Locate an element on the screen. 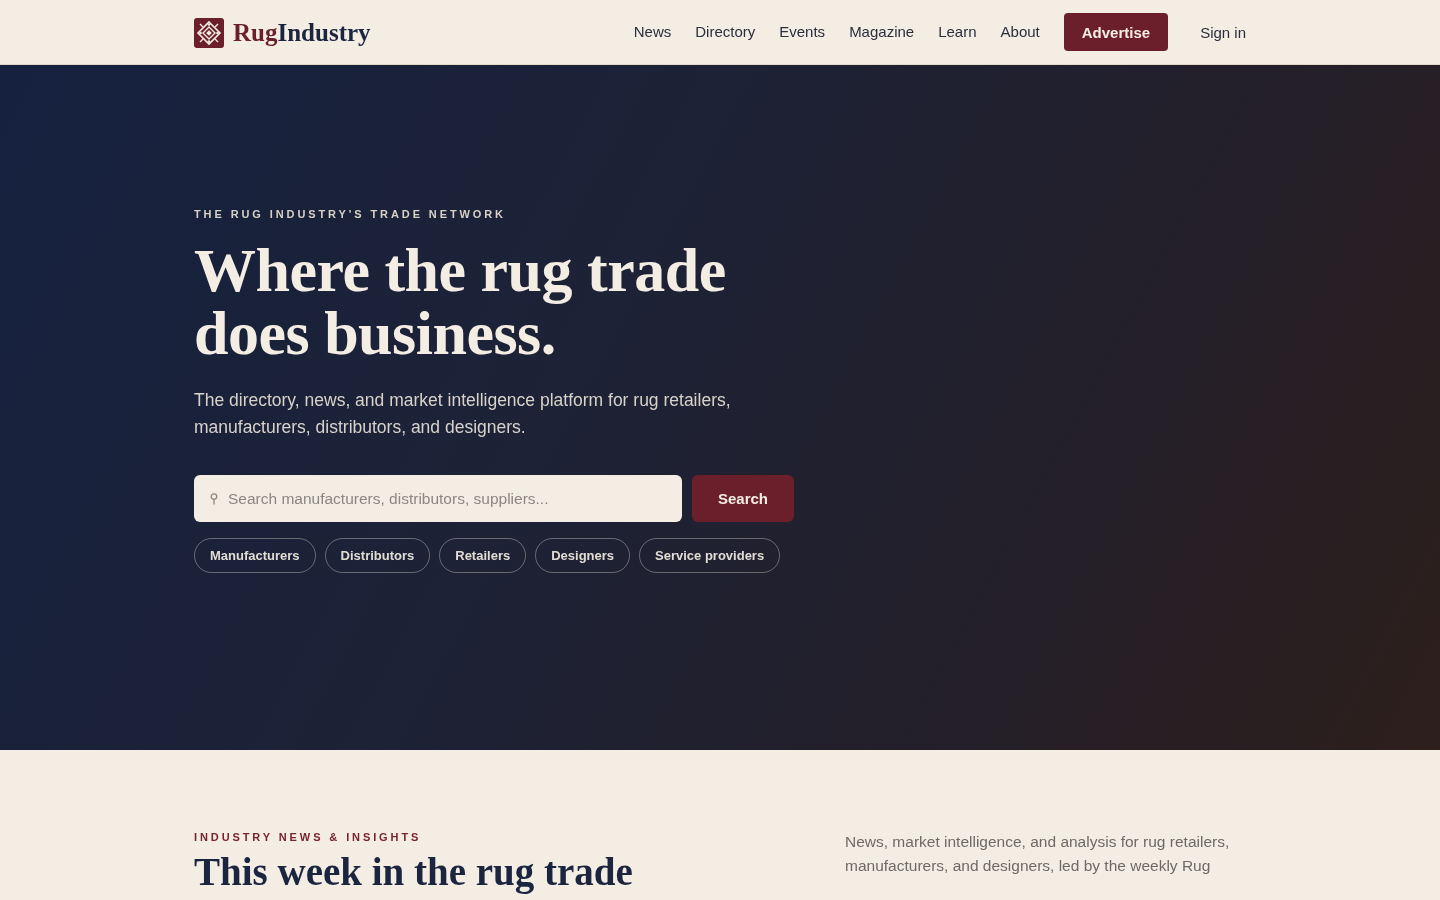 Image resolution: width=1440 pixels, height=900 pixels. nav-link: Magazine is located at coordinates (882, 32).